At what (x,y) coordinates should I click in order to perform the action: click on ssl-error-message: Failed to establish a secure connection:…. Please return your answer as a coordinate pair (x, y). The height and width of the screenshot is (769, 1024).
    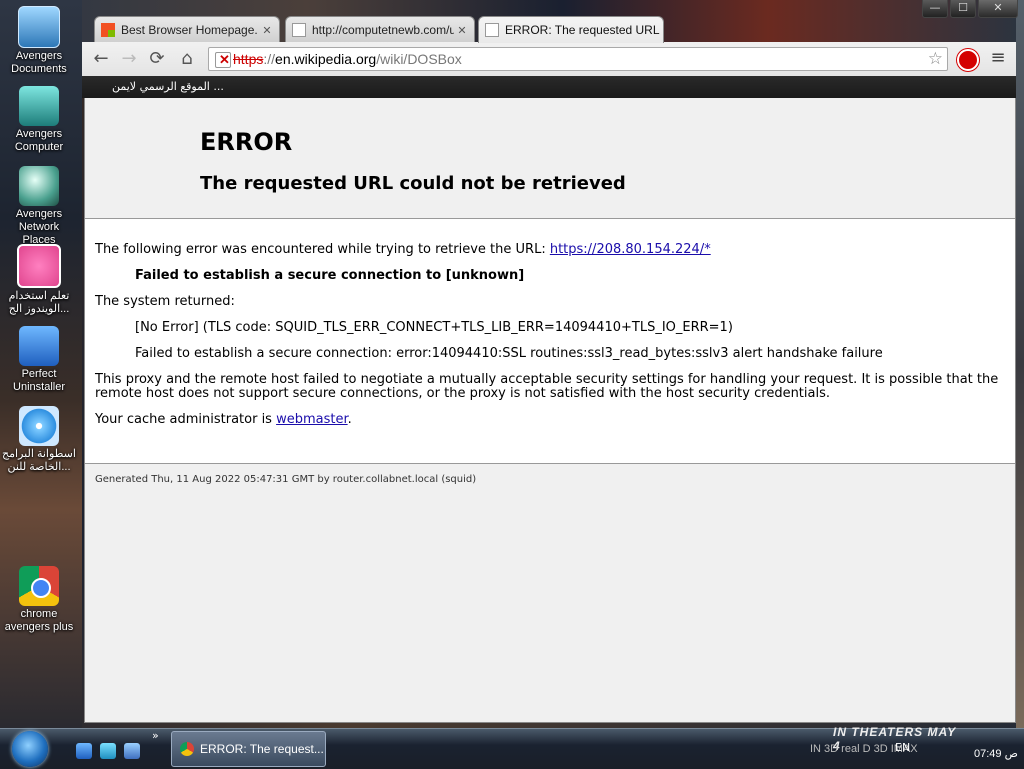
    Looking at the image, I should click on (509, 353).